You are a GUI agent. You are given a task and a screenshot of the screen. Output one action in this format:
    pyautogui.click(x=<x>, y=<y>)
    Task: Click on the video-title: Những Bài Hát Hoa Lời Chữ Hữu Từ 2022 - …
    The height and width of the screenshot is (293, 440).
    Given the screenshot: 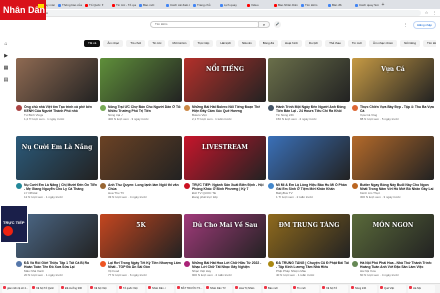 What is the action you would take?
    pyautogui.click(x=229, y=265)
    